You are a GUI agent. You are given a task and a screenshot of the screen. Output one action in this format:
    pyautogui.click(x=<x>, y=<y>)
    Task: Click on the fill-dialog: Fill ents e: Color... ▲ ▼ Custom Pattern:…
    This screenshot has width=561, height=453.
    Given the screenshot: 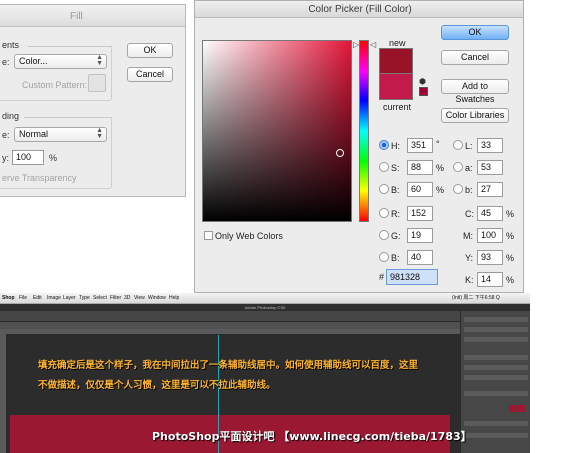 What is the action you would take?
    pyautogui.click(x=93, y=100)
    